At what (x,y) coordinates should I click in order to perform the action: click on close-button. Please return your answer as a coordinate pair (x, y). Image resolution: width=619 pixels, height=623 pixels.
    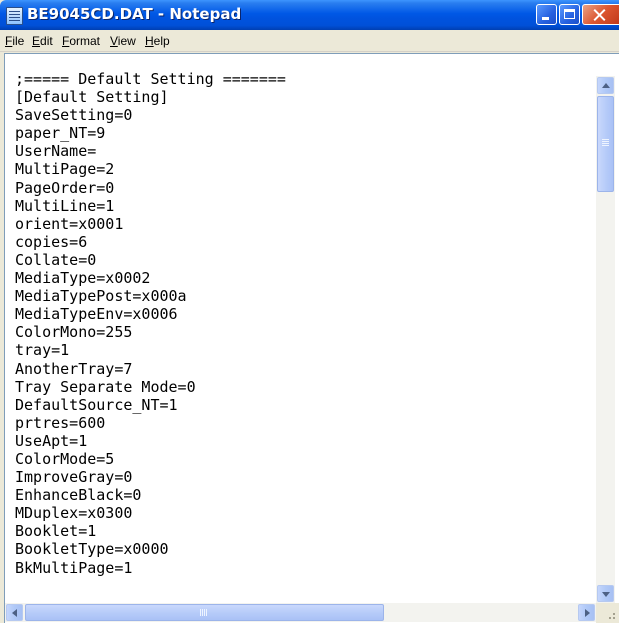
    Looking at the image, I should click on (600, 14).